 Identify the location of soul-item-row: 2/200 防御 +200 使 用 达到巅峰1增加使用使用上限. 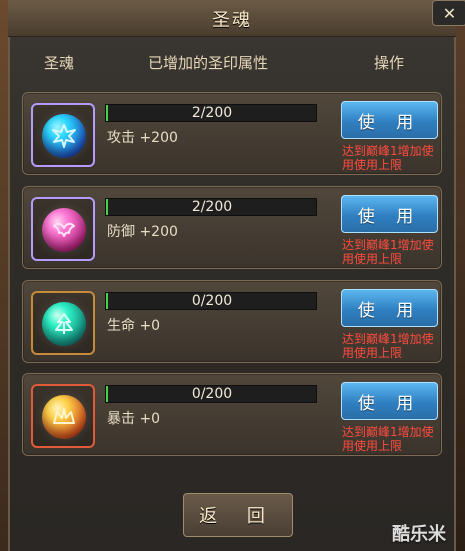
(232, 227).